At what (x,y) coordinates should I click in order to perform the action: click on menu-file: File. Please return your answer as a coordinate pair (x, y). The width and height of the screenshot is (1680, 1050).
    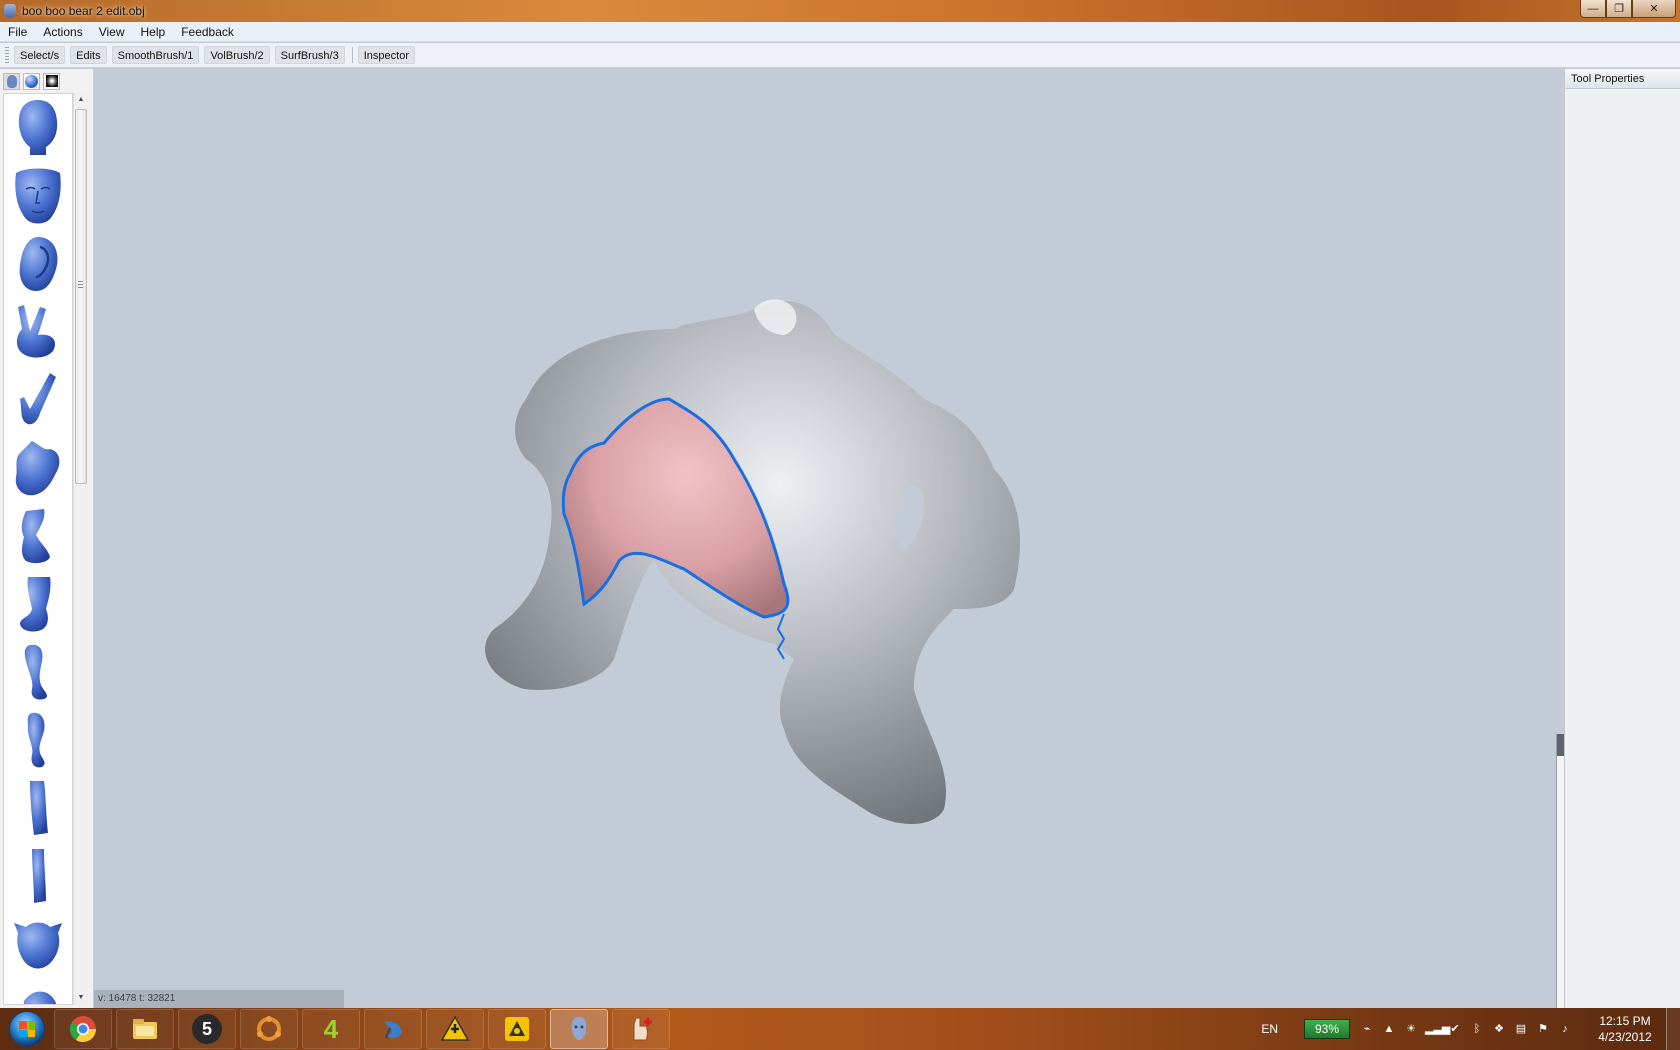
    Looking at the image, I should click on (17, 32).